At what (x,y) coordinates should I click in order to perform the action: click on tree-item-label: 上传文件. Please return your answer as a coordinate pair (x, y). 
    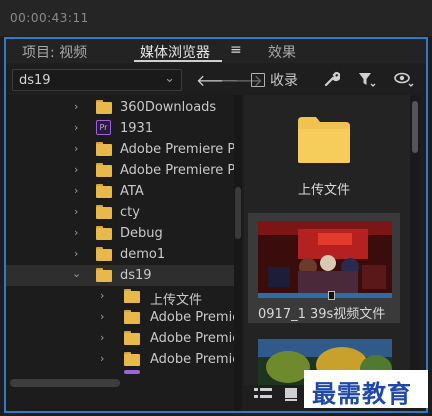
    Looking at the image, I should click on (176, 300).